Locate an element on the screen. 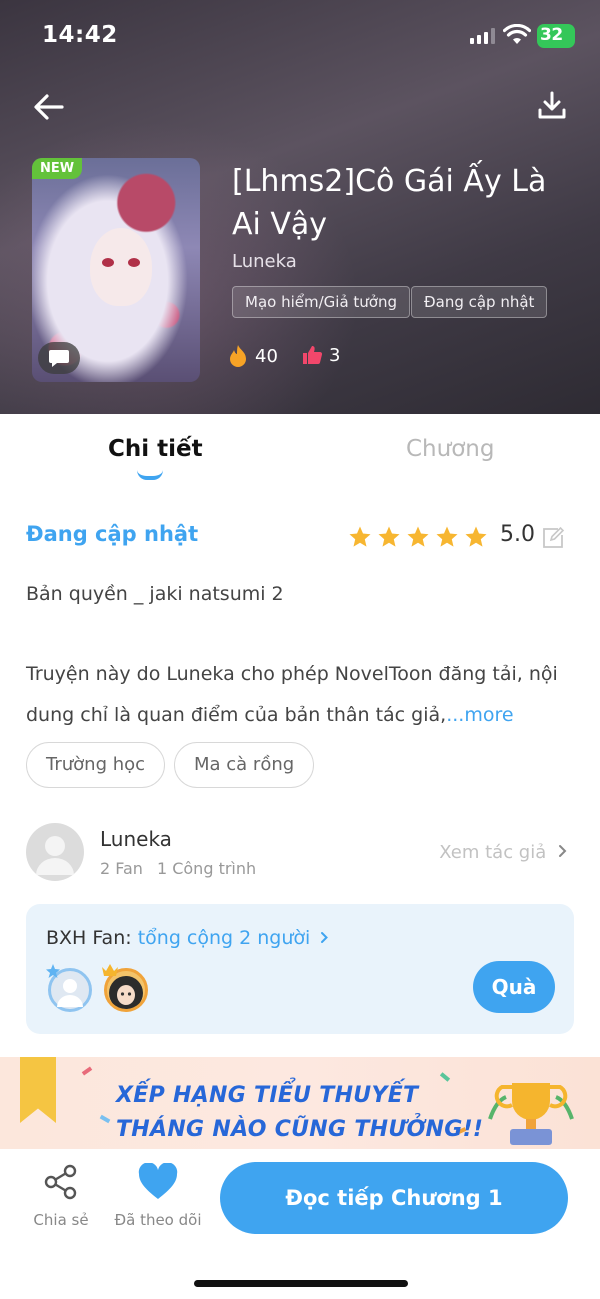 The height and width of the screenshot is (1299, 600). fan-ranking-total: tổng cộng 2 người is located at coordinates (224, 938).